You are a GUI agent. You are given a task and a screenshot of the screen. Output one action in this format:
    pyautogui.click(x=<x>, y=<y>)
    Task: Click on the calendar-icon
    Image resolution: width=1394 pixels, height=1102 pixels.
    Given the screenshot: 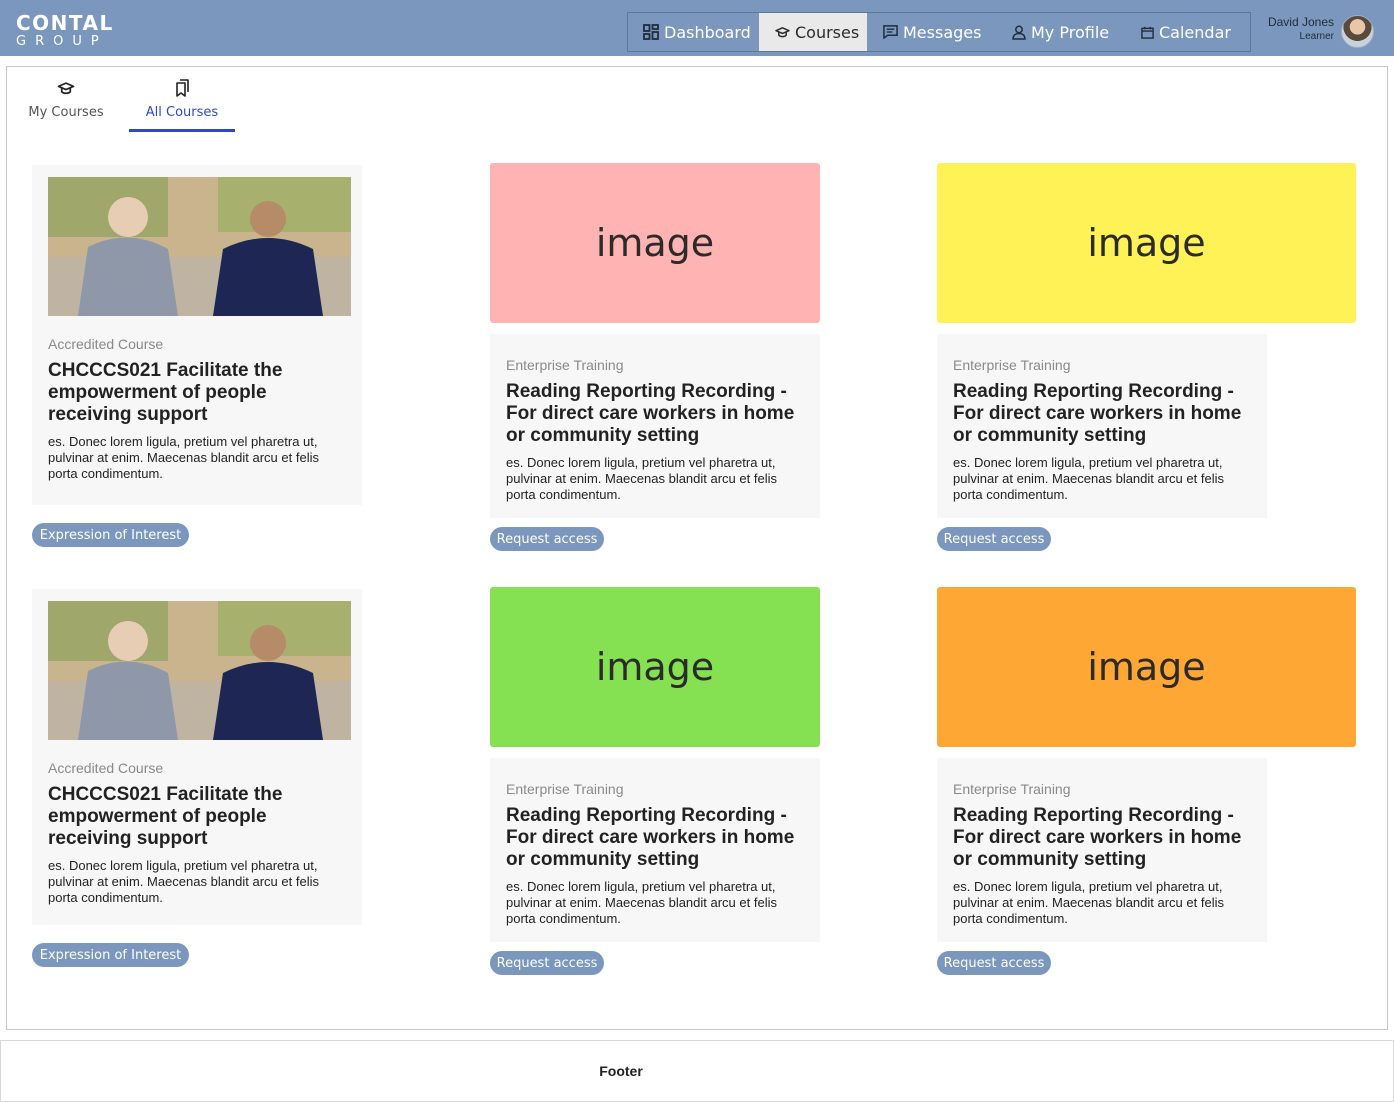 What is the action you would take?
    pyautogui.click(x=1147, y=32)
    